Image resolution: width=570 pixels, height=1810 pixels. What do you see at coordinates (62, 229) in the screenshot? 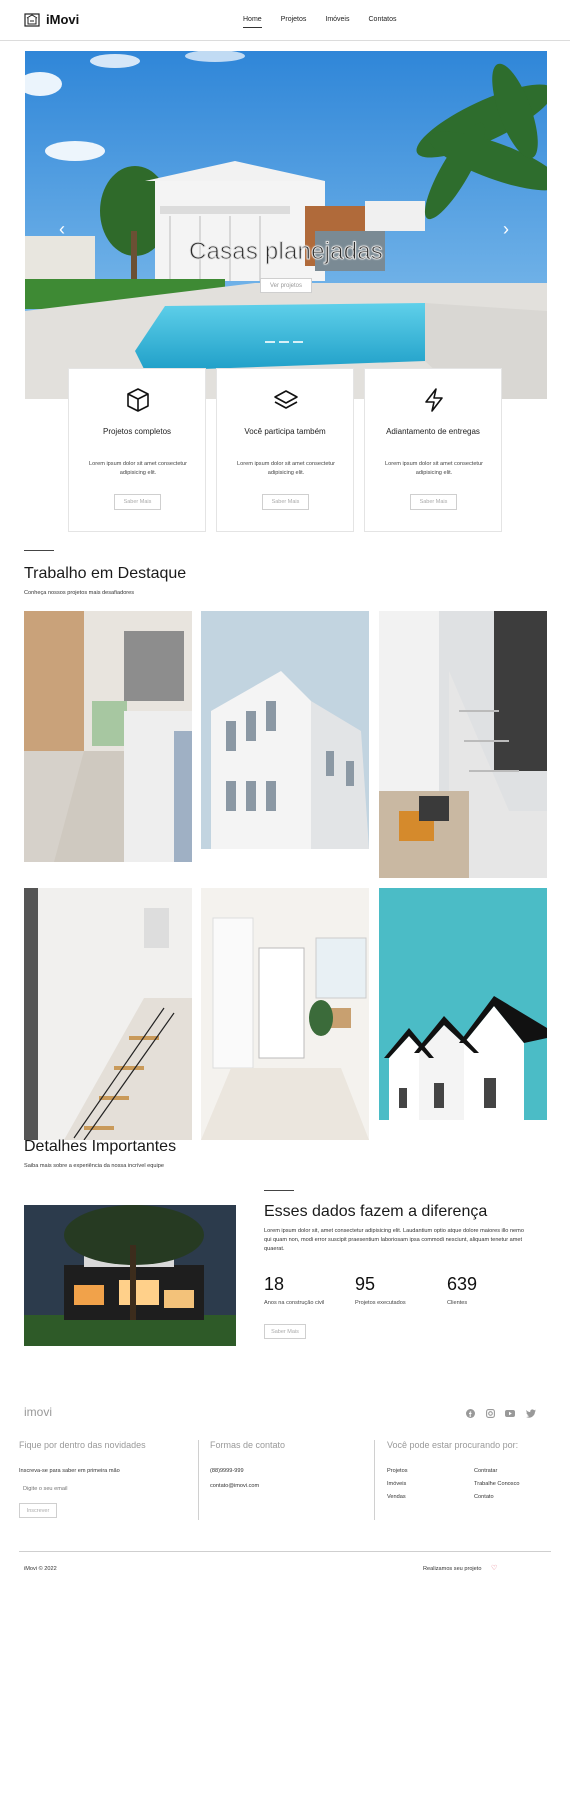
I see `carousel-prev-icon: ‹` at bounding box center [62, 229].